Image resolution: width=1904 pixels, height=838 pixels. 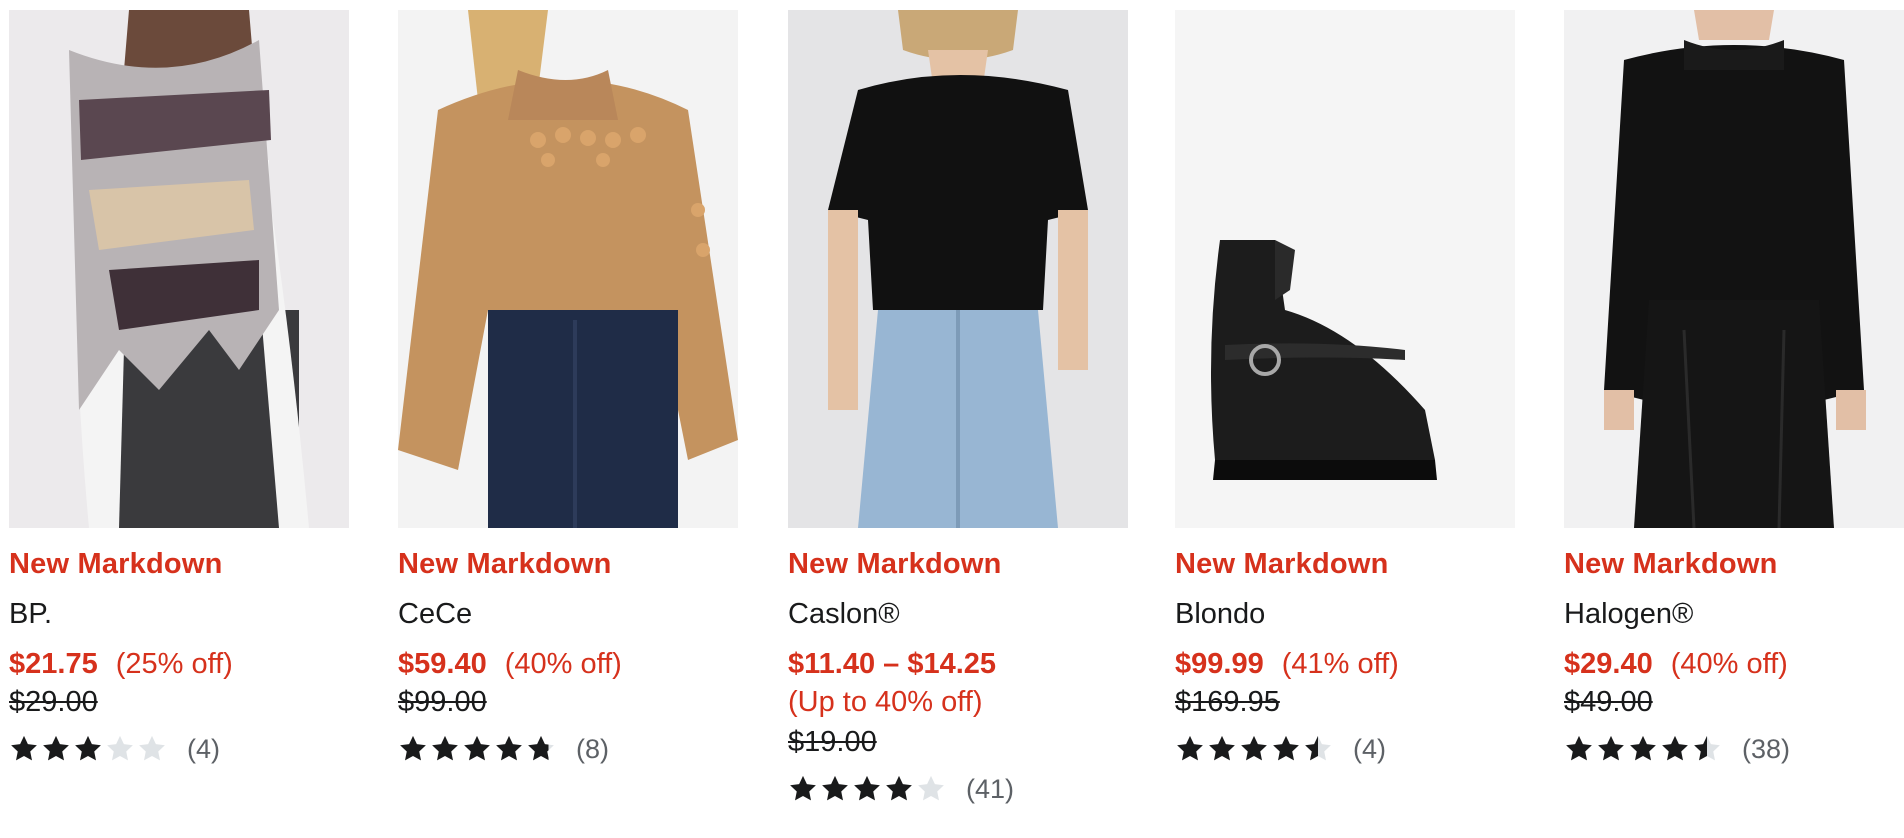 What do you see at coordinates (174, 664) in the screenshot?
I see `discount-percent: (25% off)` at bounding box center [174, 664].